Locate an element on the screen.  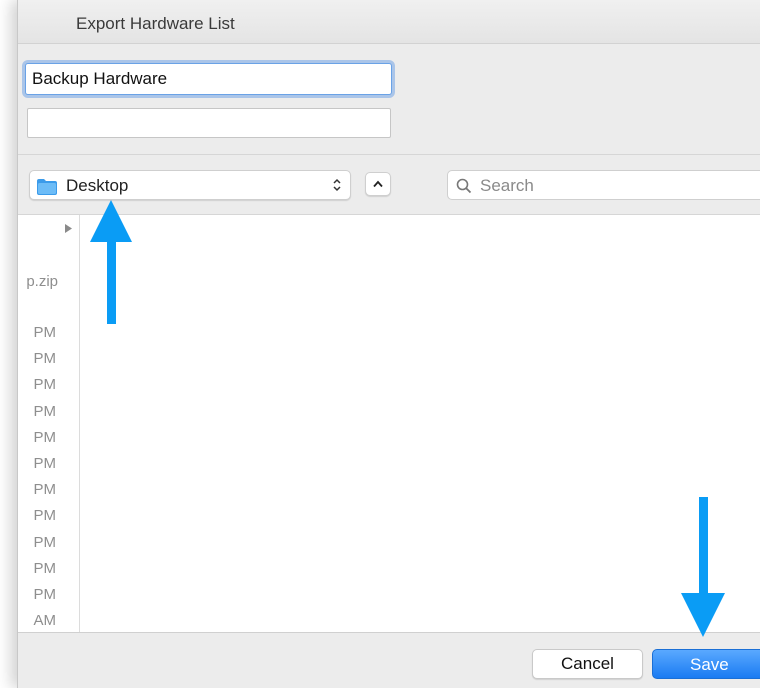
list-item: AM is located at coordinates (45, 621).